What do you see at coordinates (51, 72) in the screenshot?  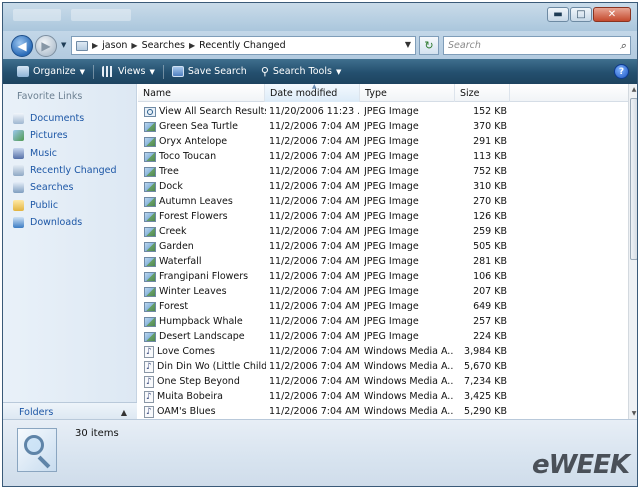 I see `organize-button: Organize ▼` at bounding box center [51, 72].